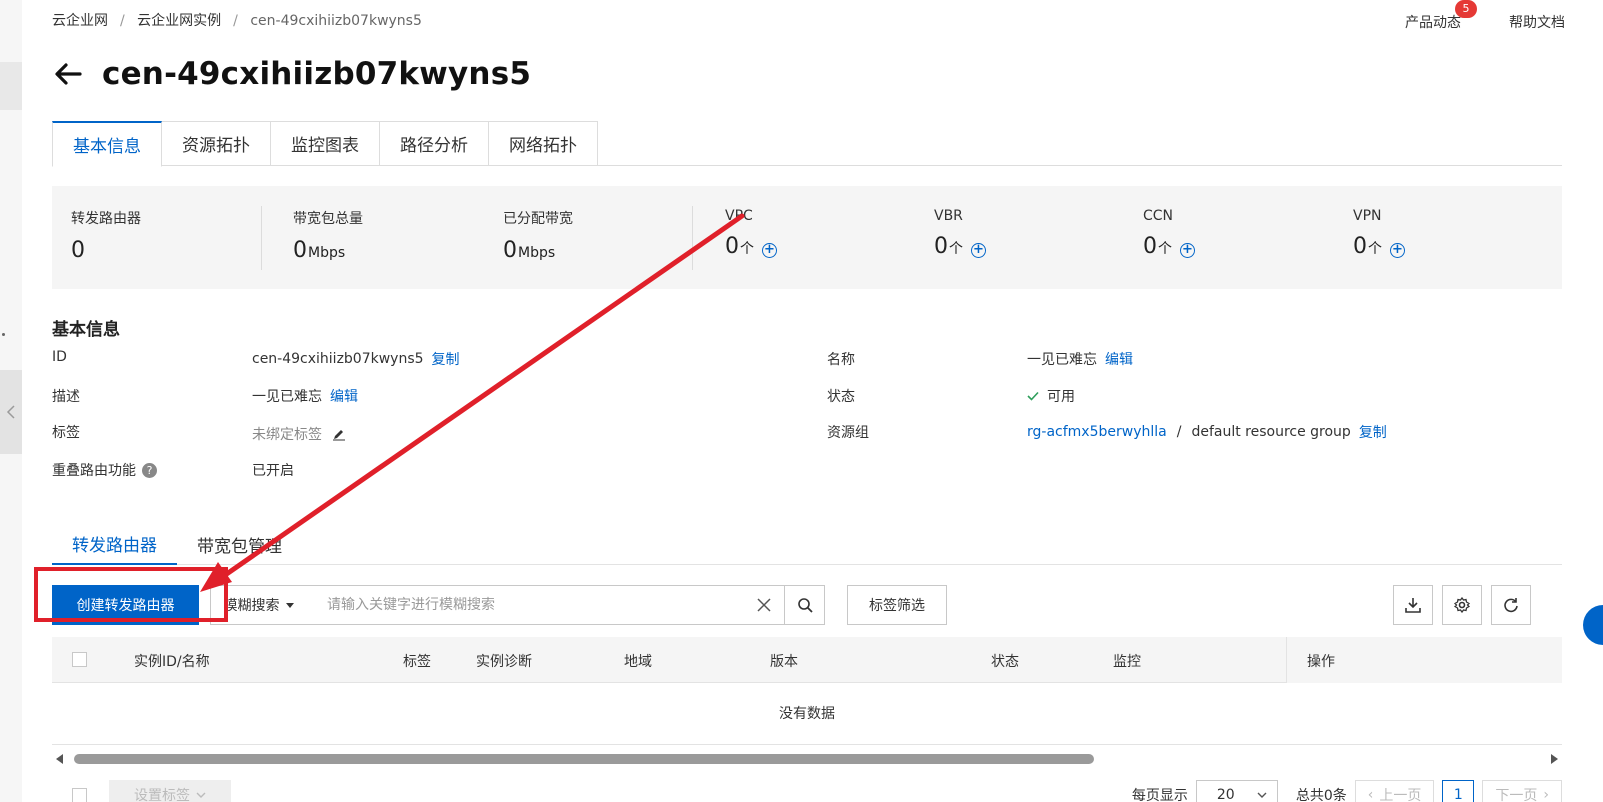 The height and width of the screenshot is (802, 1603). Describe the element at coordinates (1595, 401) in the screenshot. I see `page-scrollbar` at that location.